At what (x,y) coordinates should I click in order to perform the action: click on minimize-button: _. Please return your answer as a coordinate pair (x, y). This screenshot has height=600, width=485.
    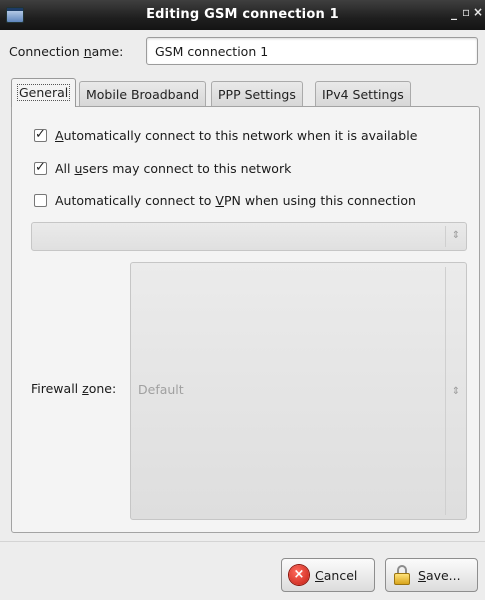
    Looking at the image, I should click on (454, 13).